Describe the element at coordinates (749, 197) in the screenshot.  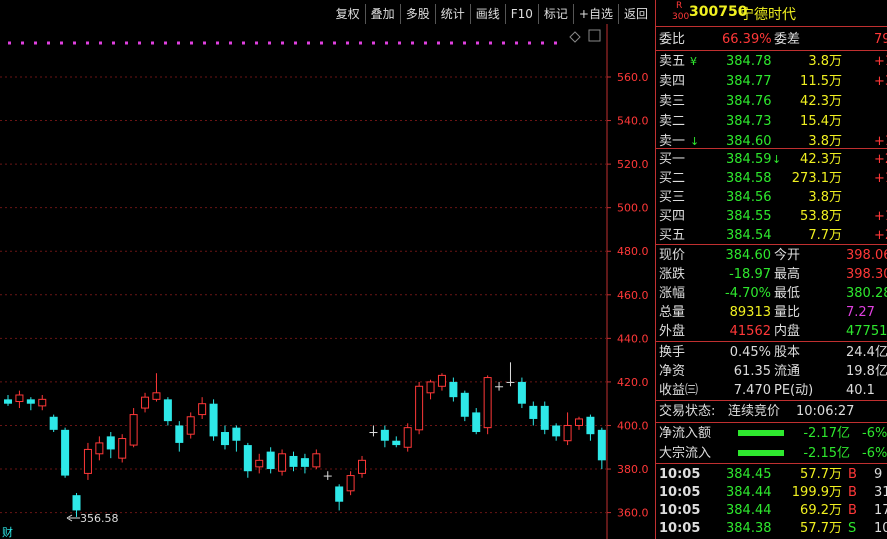
I see `bid-price: 384.56` at that location.